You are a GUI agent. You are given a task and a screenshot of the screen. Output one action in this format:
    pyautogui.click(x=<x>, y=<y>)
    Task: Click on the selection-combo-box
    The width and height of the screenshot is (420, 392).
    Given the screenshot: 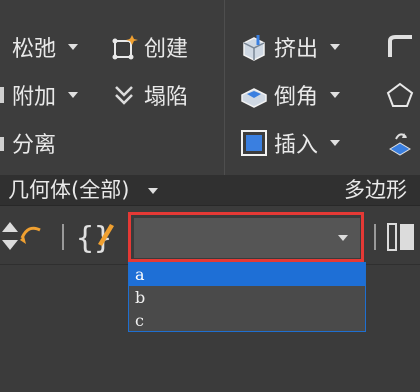 What is the action you would take?
    pyautogui.click(x=247, y=238)
    